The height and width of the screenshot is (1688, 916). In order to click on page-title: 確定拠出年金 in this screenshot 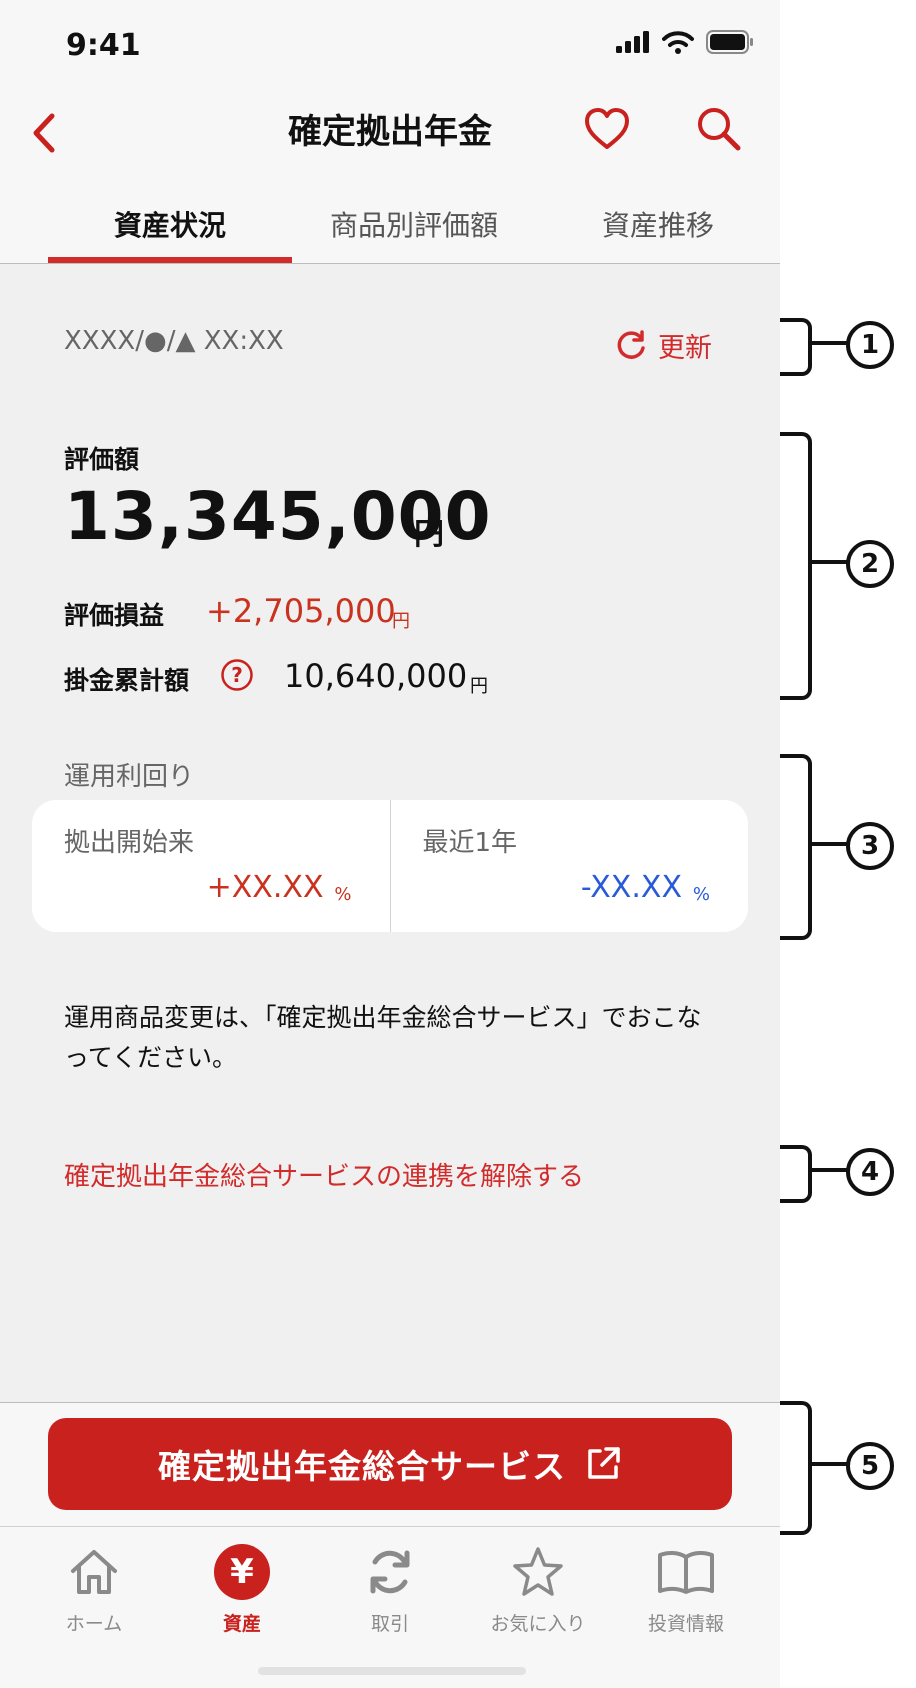, I will do `click(390, 132)`.